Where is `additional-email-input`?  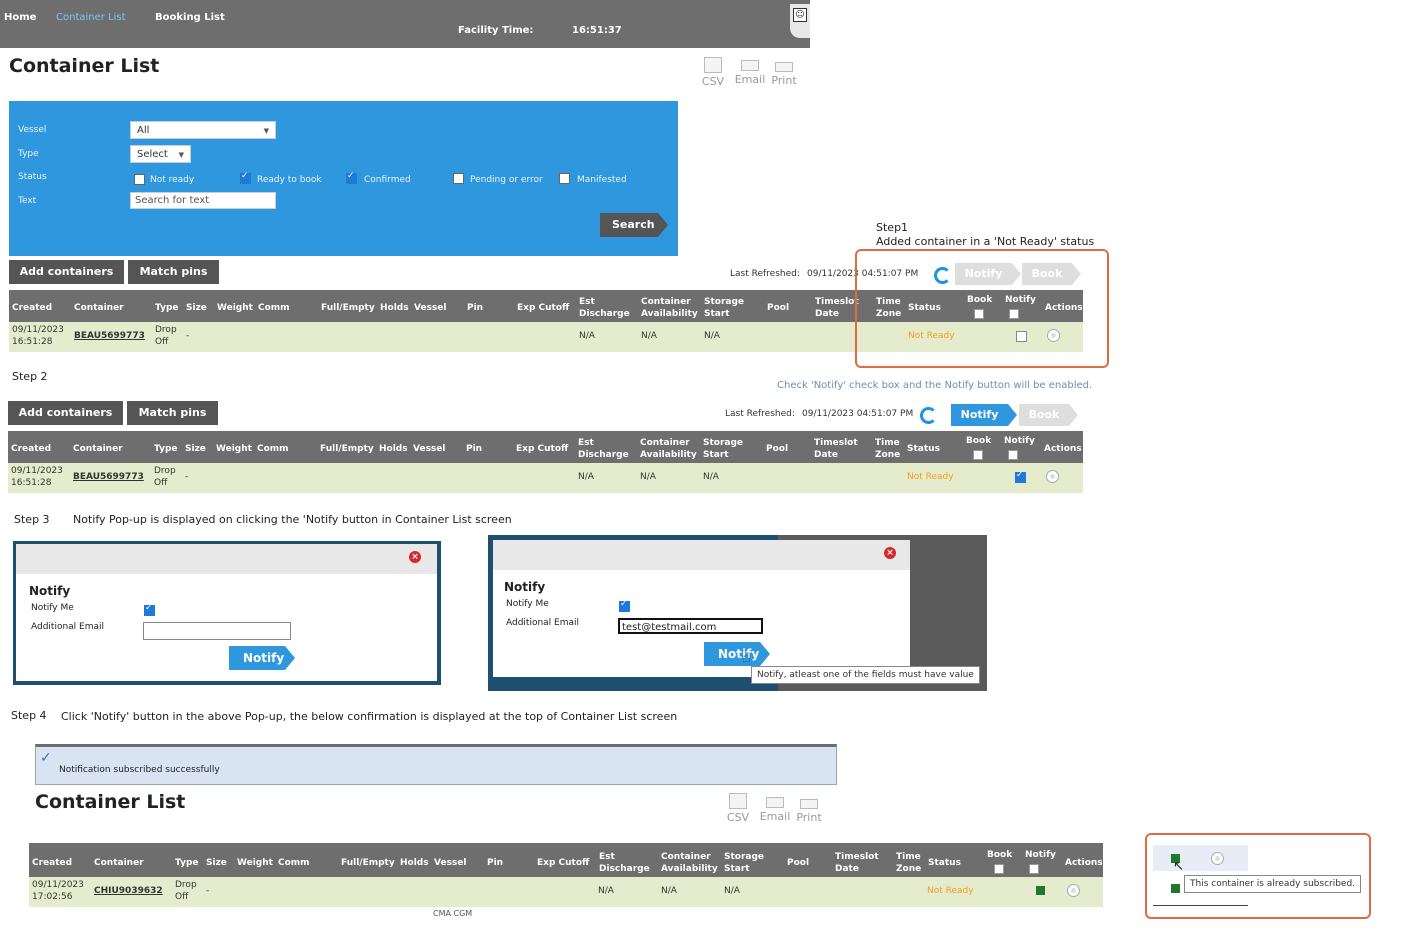 additional-email-input is located at coordinates (217, 631).